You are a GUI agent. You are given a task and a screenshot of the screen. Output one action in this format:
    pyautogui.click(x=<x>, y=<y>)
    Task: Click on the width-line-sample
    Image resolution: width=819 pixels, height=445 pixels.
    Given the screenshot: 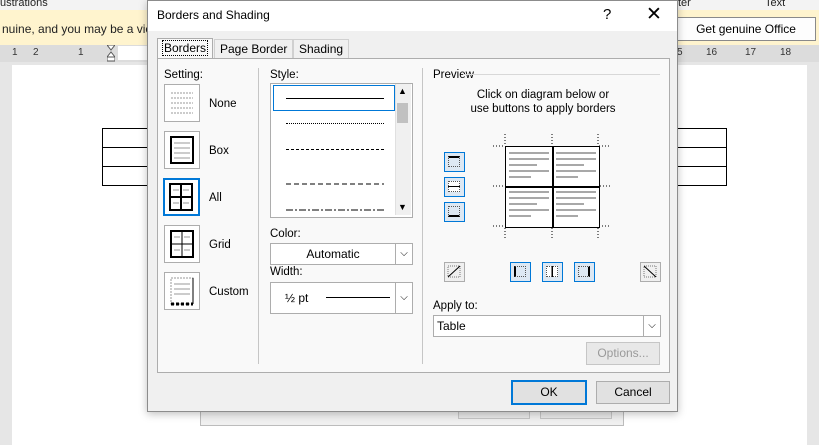 What is the action you would take?
    pyautogui.click(x=358, y=297)
    